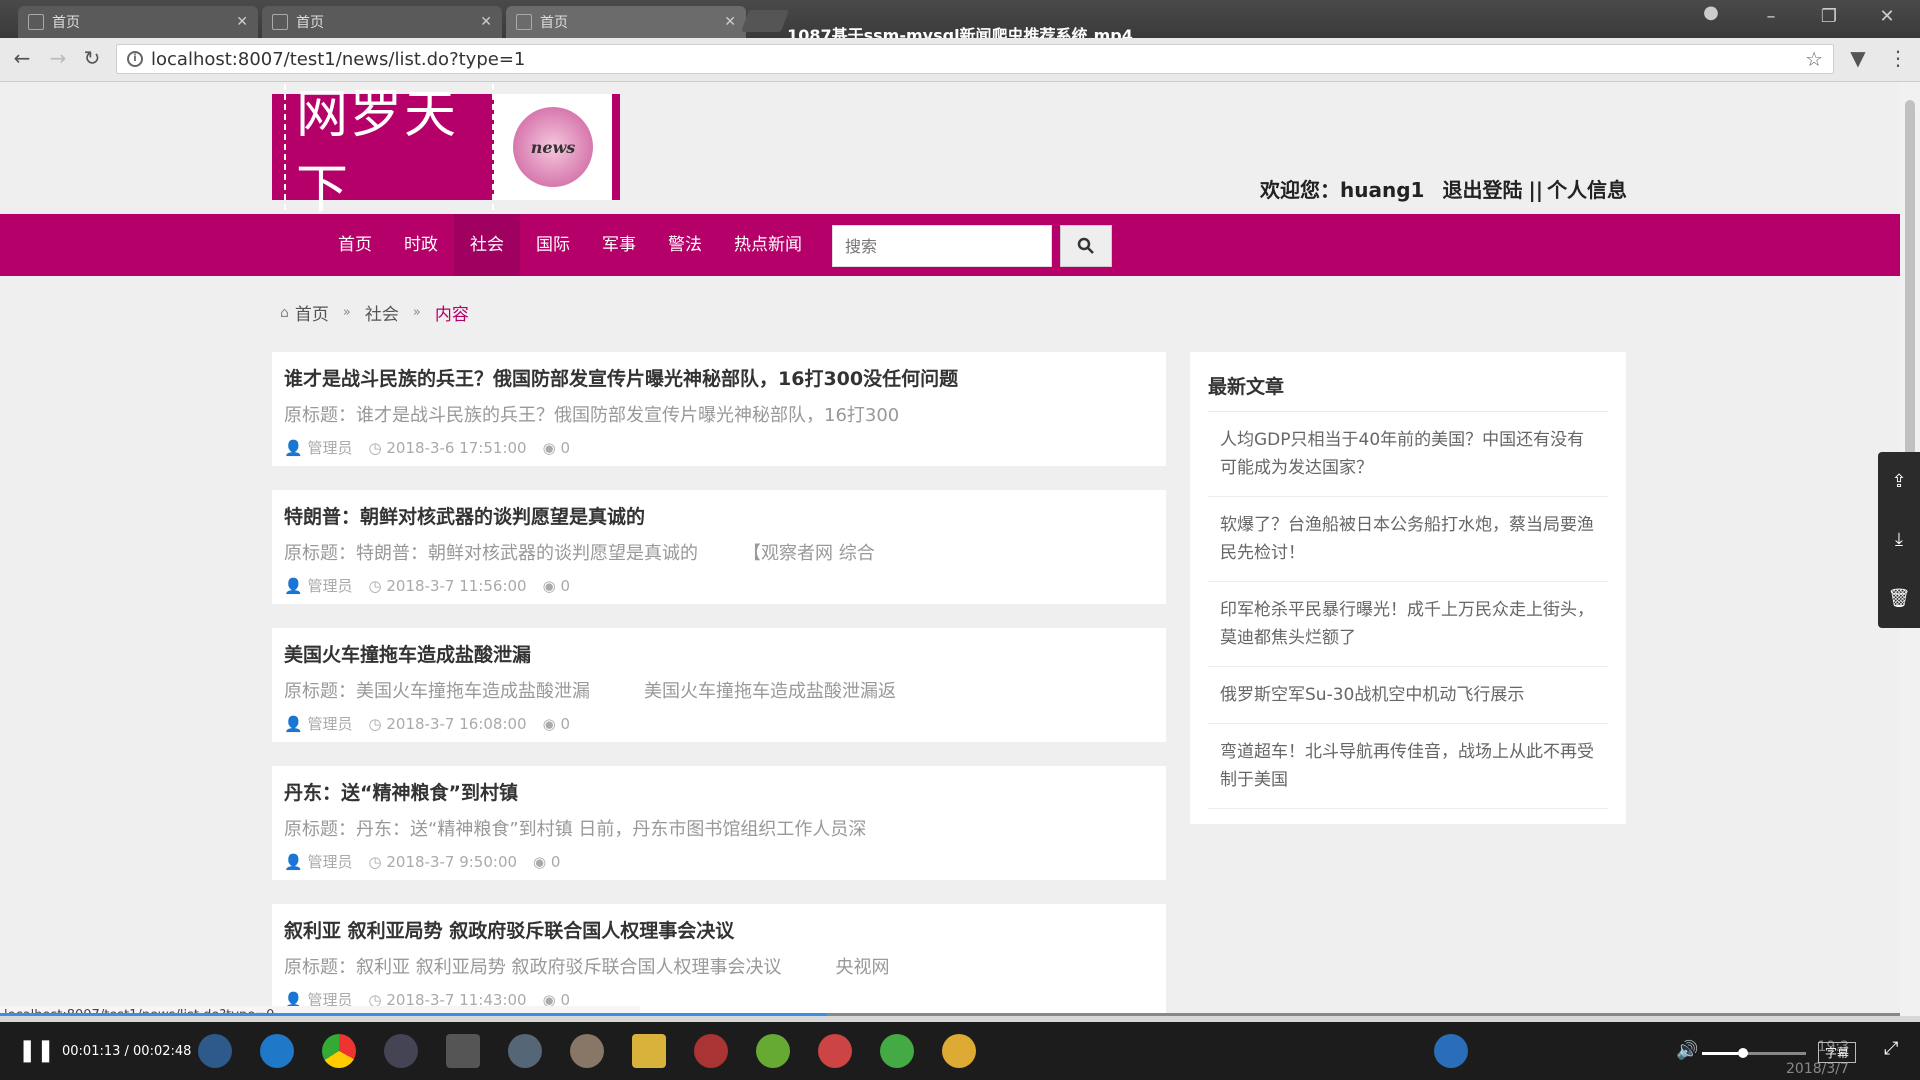 This screenshot has height=1080, width=1920. Describe the element at coordinates (1086, 246) in the screenshot. I see `search-button` at that location.